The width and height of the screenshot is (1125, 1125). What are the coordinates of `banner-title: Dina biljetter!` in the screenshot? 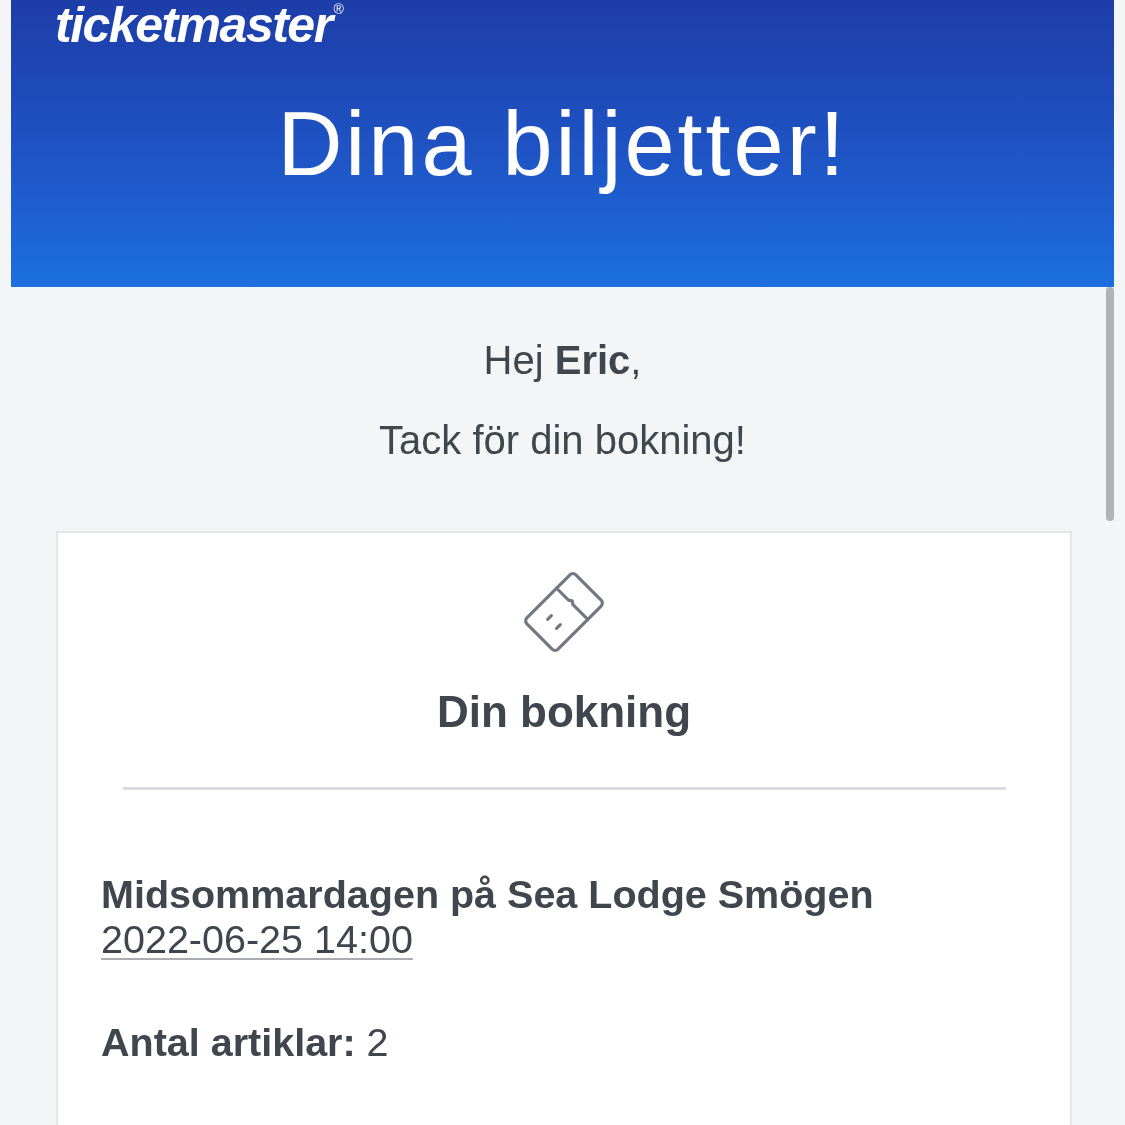 It's located at (562, 144).